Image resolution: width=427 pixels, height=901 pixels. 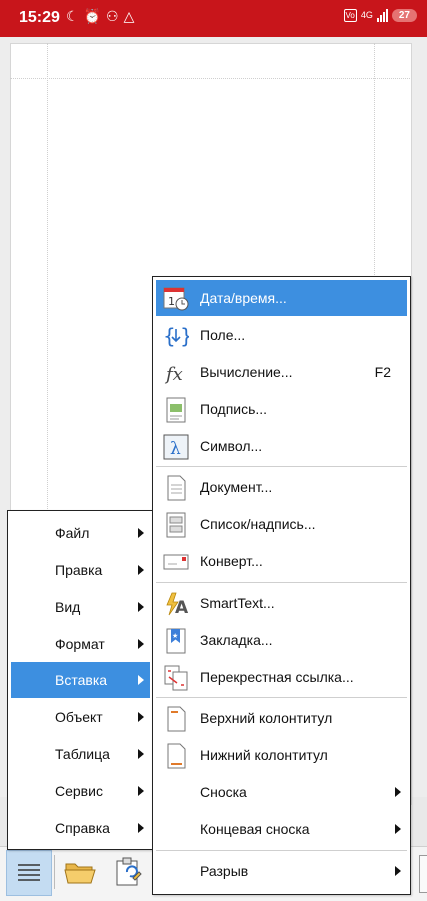 I want to click on smarttext-icon: A, so click(x=176, y=604).